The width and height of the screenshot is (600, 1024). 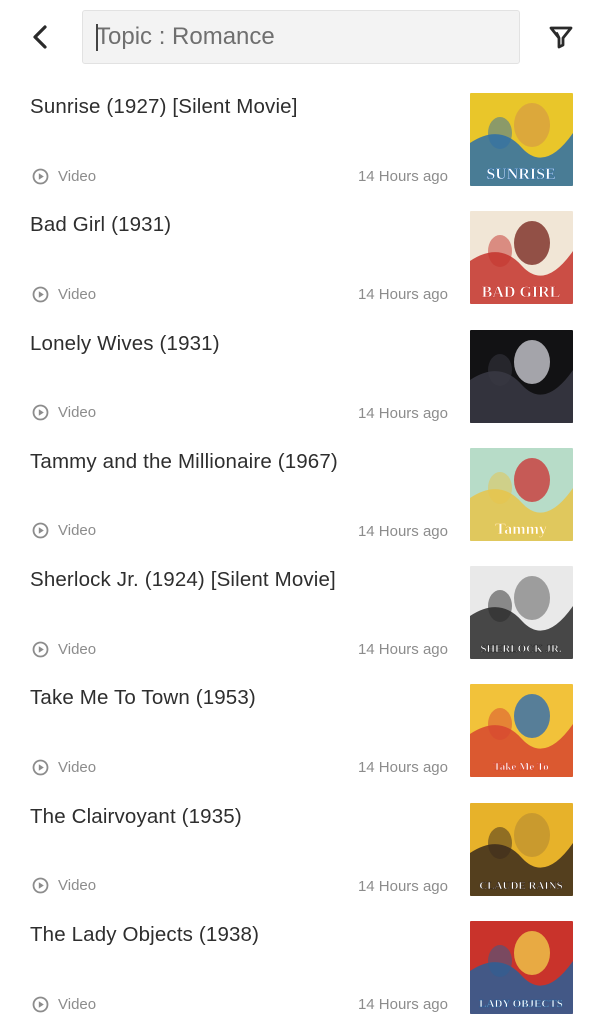 I want to click on poster-image: Take Me To, so click(x=521, y=731).